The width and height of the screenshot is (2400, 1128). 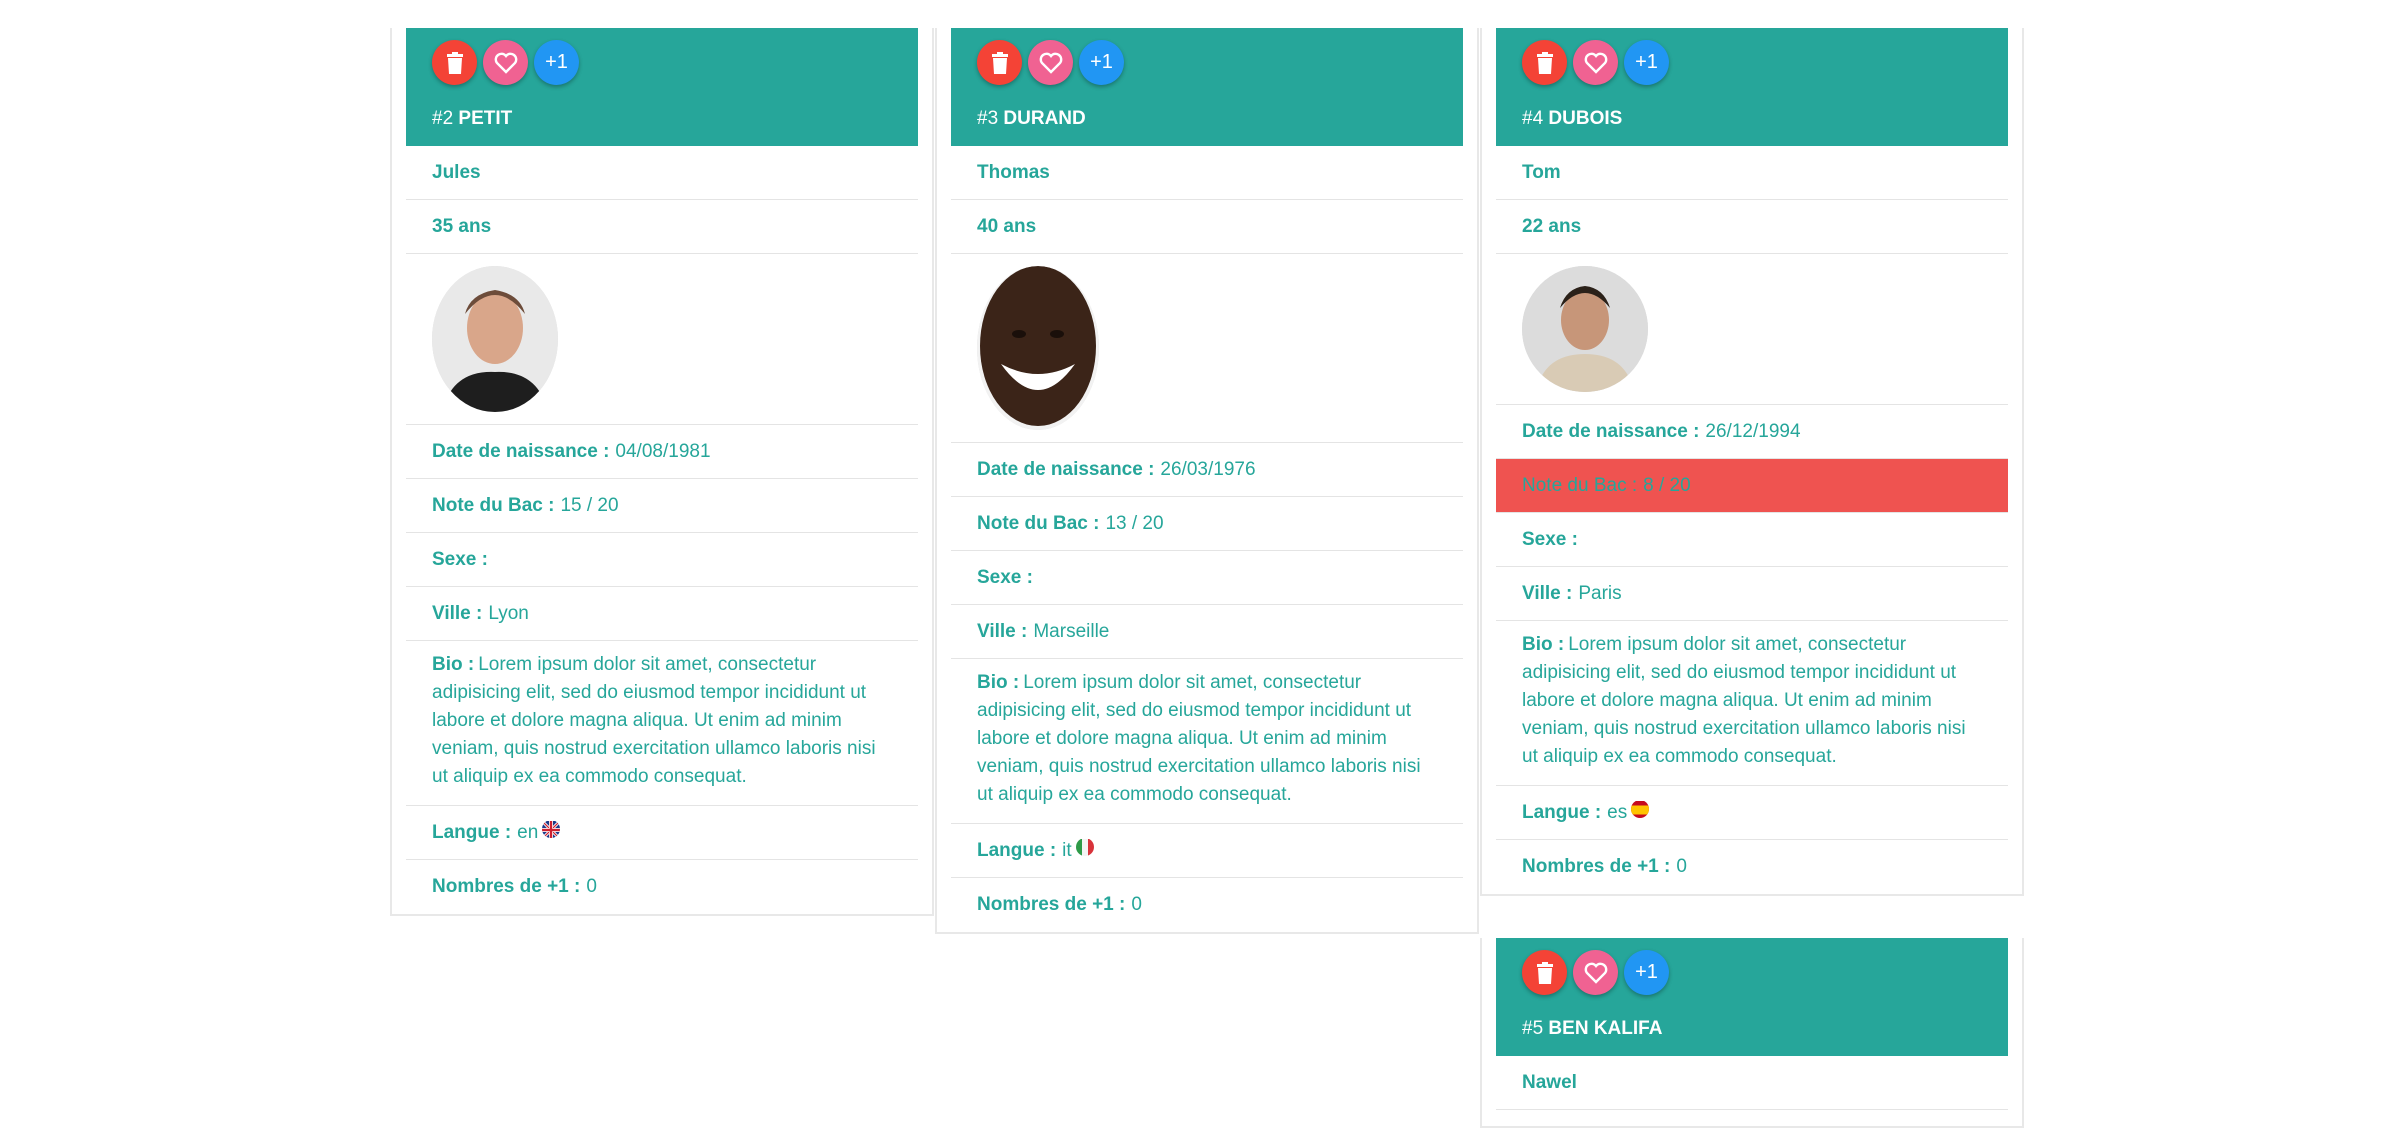 What do you see at coordinates (662, 833) in the screenshot?
I see `language-row: Langue : en` at bounding box center [662, 833].